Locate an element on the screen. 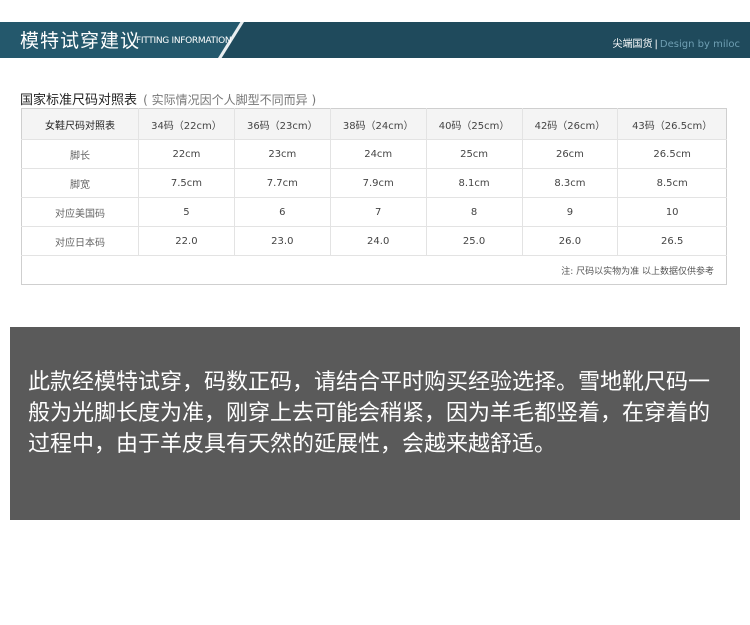 This screenshot has width=750, height=625. brand-credit: 尖端国货 | Design by miloc is located at coordinates (676, 42).